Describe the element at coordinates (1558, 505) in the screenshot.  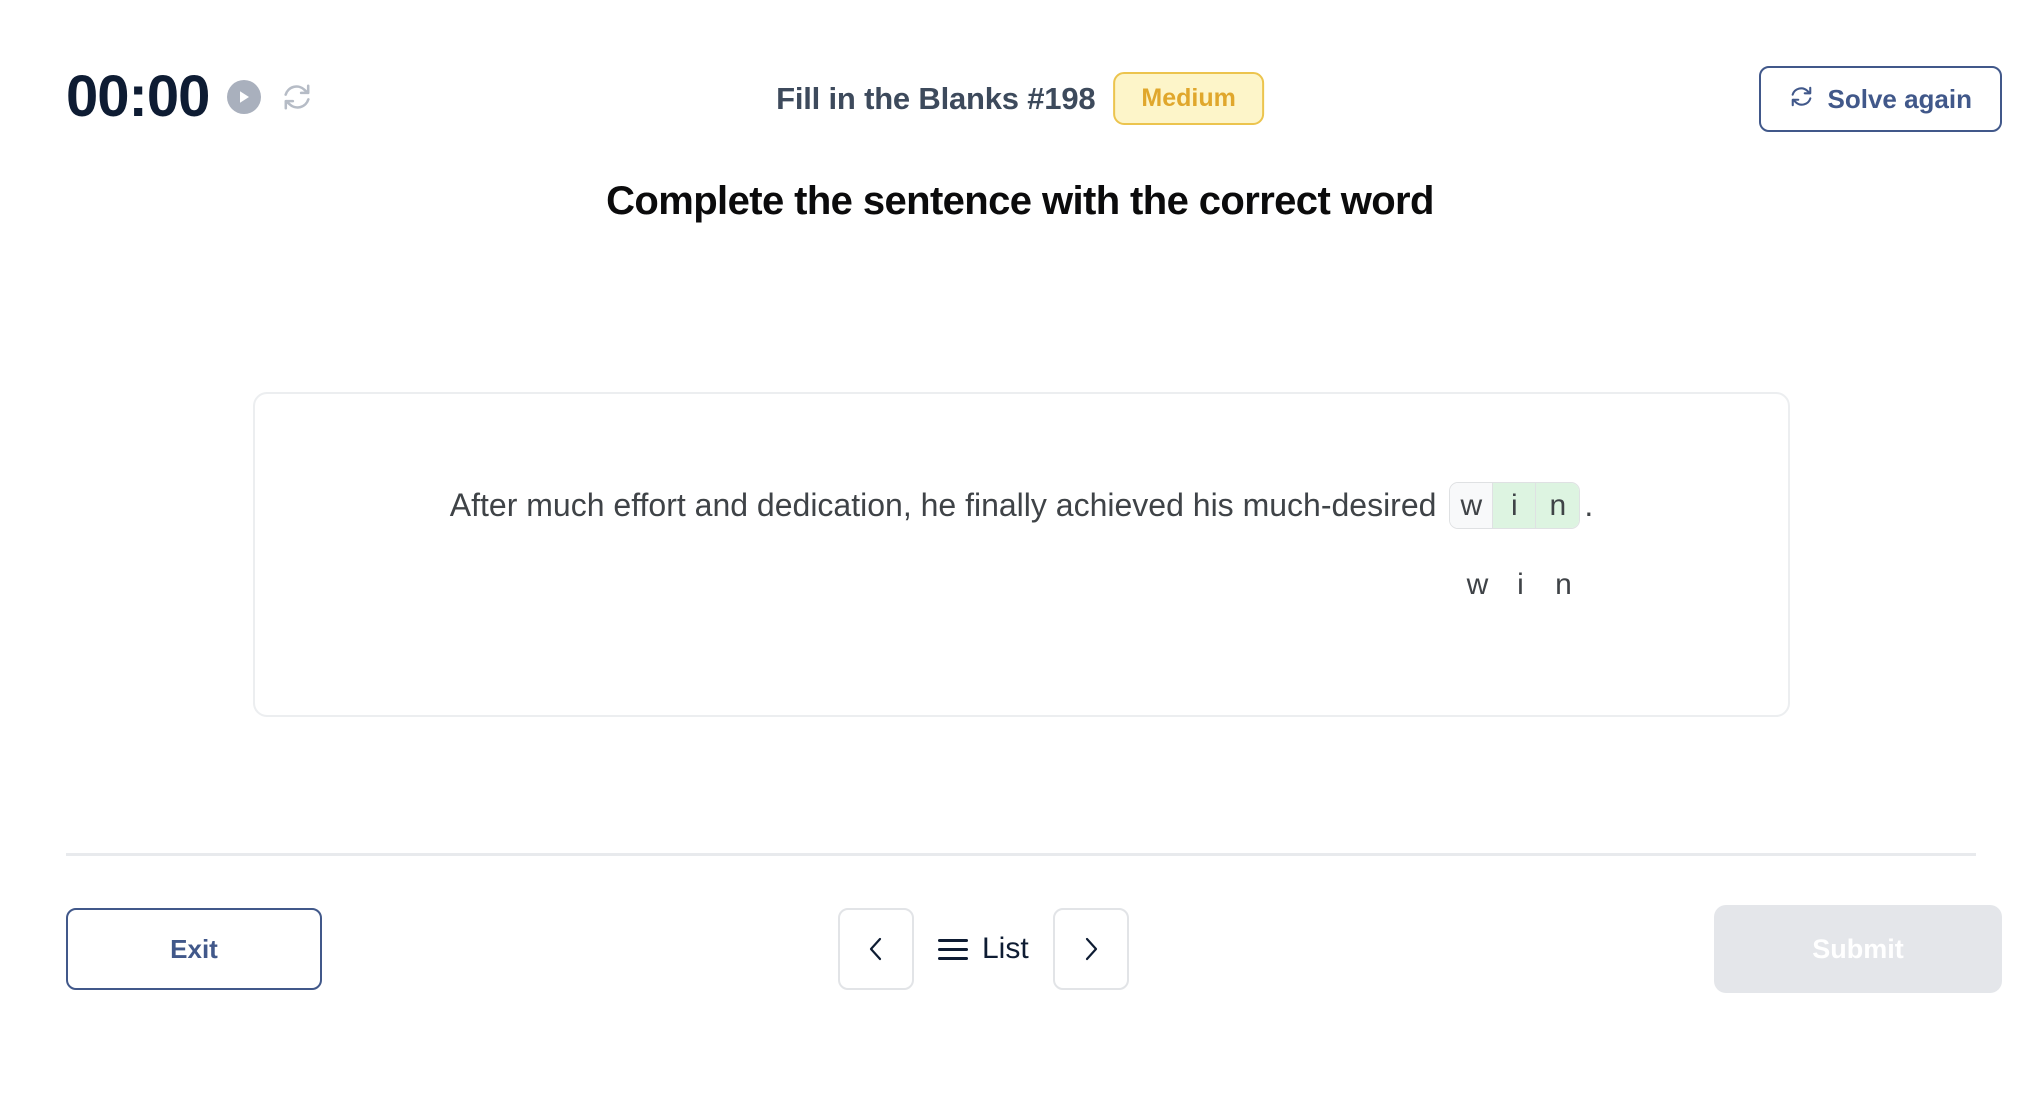
I see `blank-cell-3: n` at that location.